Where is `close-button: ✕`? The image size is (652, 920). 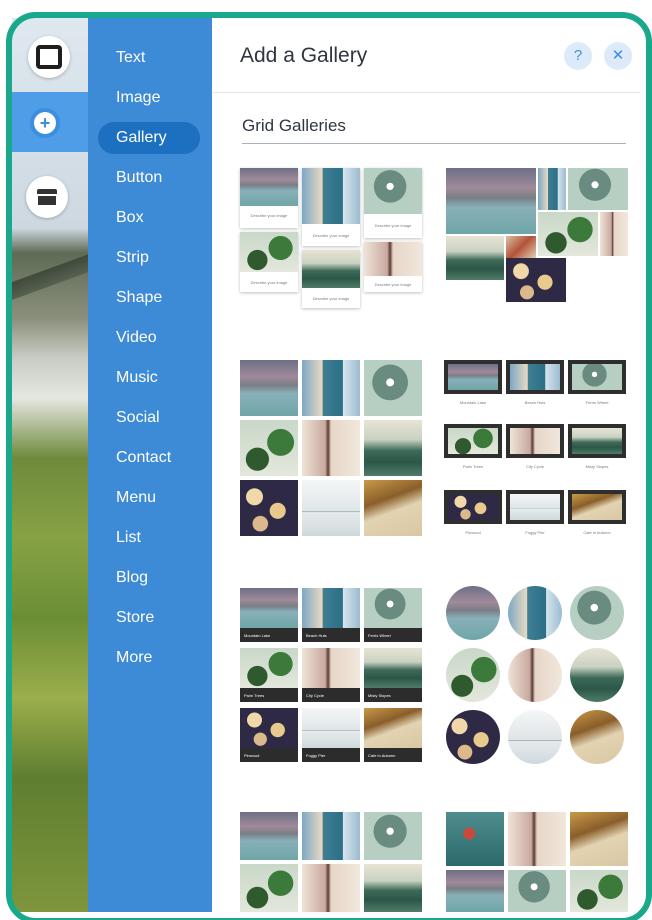
close-button: ✕ is located at coordinates (618, 56).